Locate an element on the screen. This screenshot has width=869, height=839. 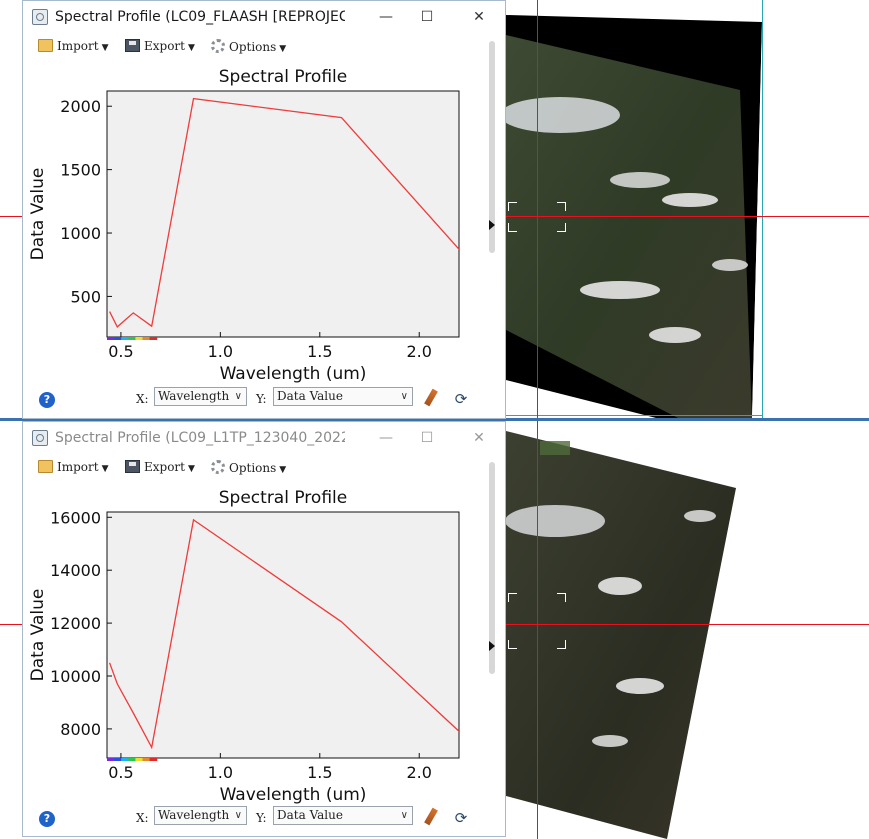
y-tick-label: 500 is located at coordinates (85, 296).